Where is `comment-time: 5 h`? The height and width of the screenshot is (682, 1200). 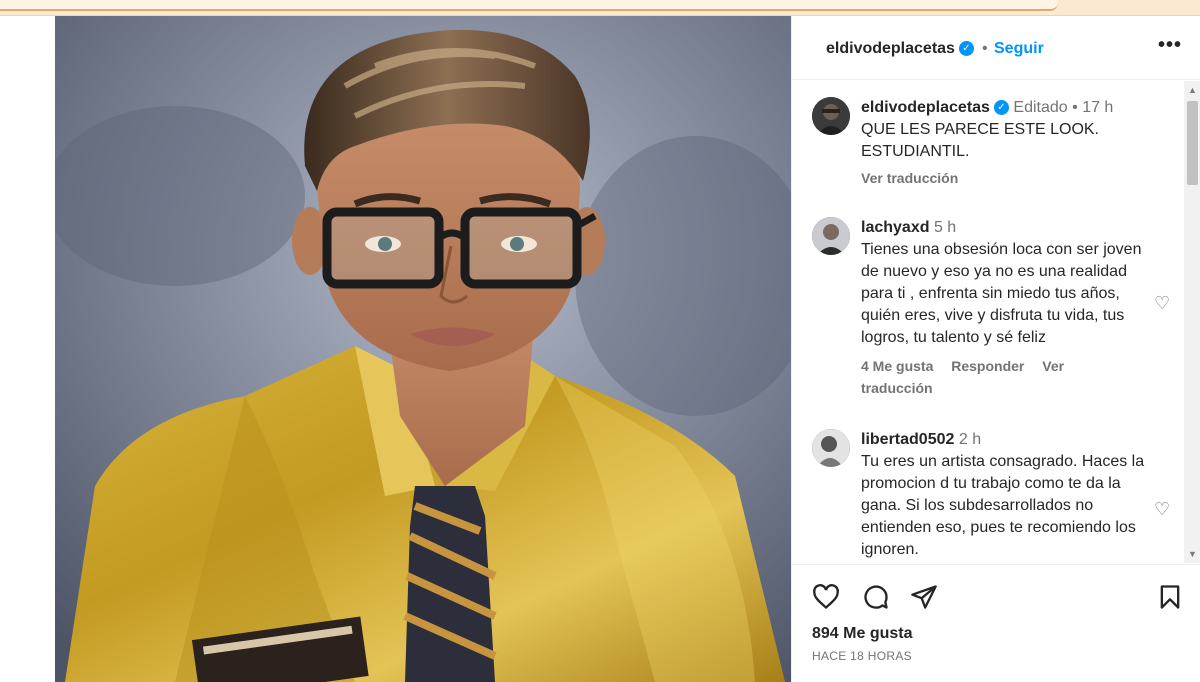
comment-time: 5 h is located at coordinates (945, 227).